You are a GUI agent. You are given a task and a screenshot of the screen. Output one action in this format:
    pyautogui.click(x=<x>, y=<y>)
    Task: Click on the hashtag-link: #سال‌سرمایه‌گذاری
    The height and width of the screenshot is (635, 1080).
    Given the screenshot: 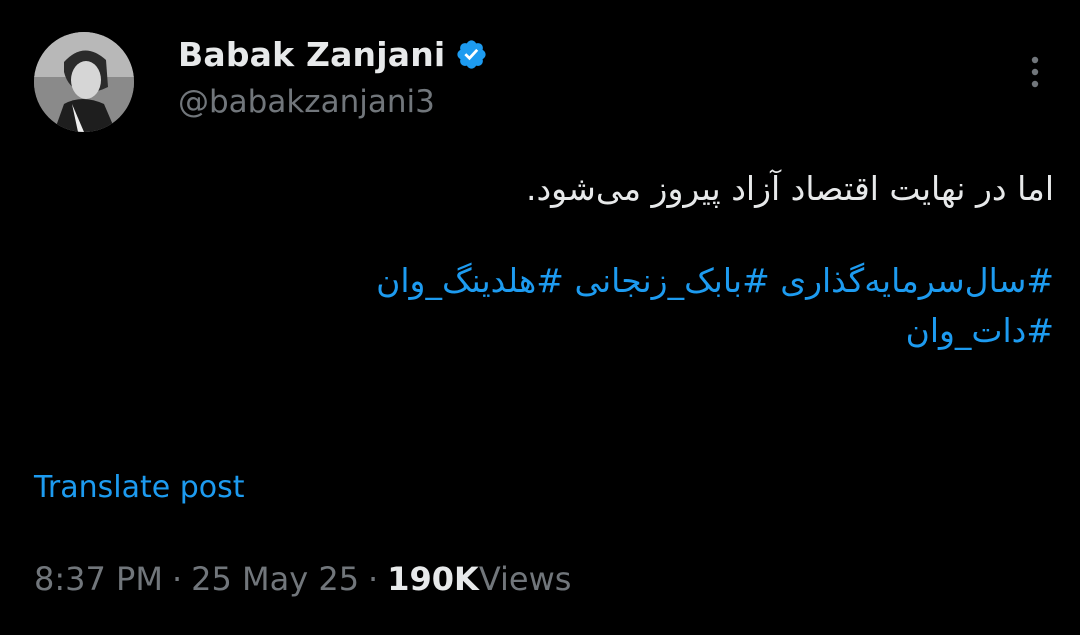 What is the action you would take?
    pyautogui.click(x=917, y=280)
    